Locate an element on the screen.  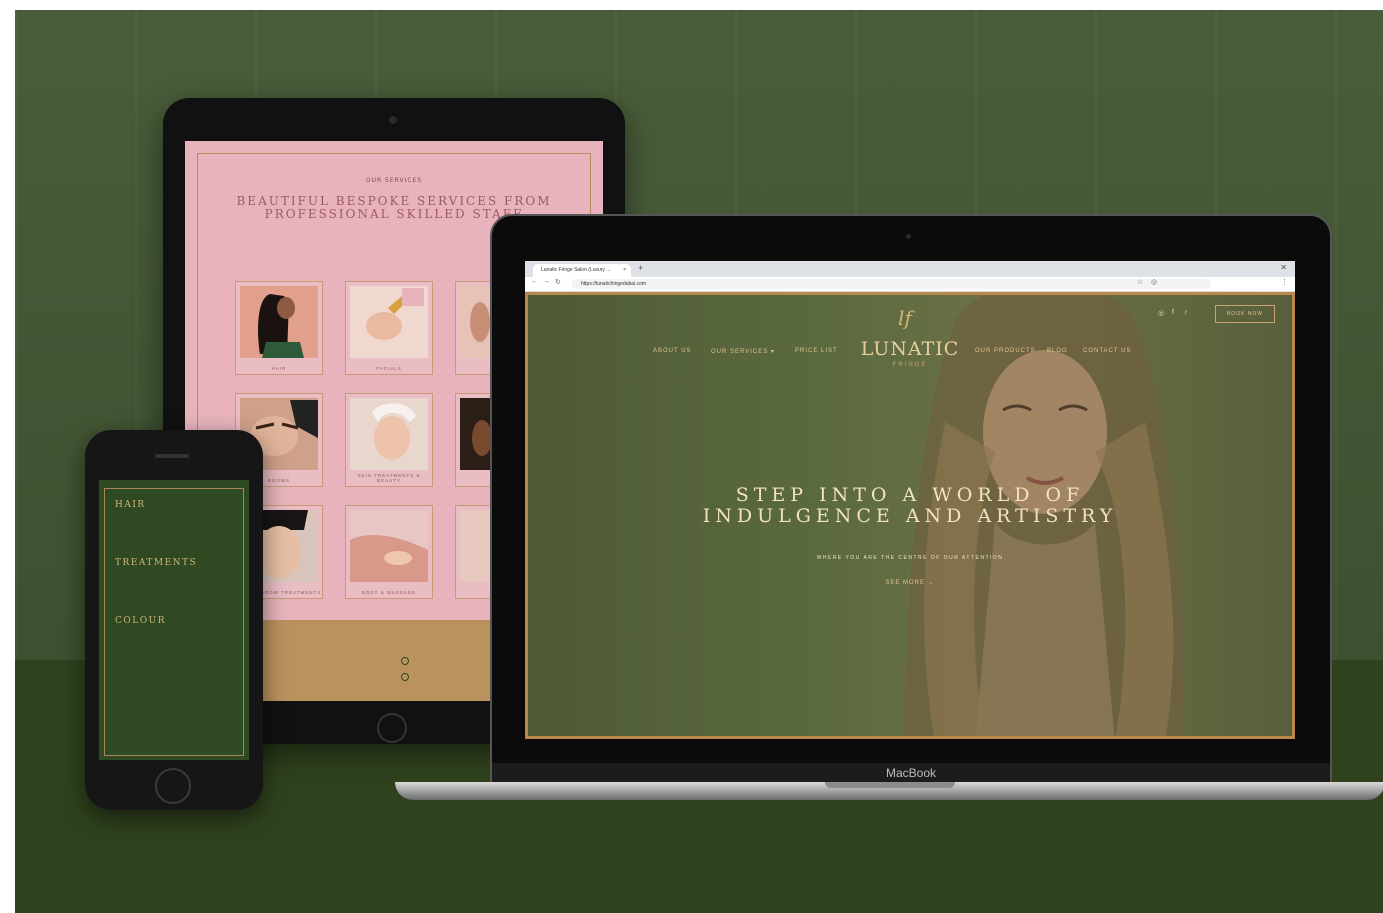
nav-our-products: OUR PRODUCTS is located at coordinates (1005, 351).